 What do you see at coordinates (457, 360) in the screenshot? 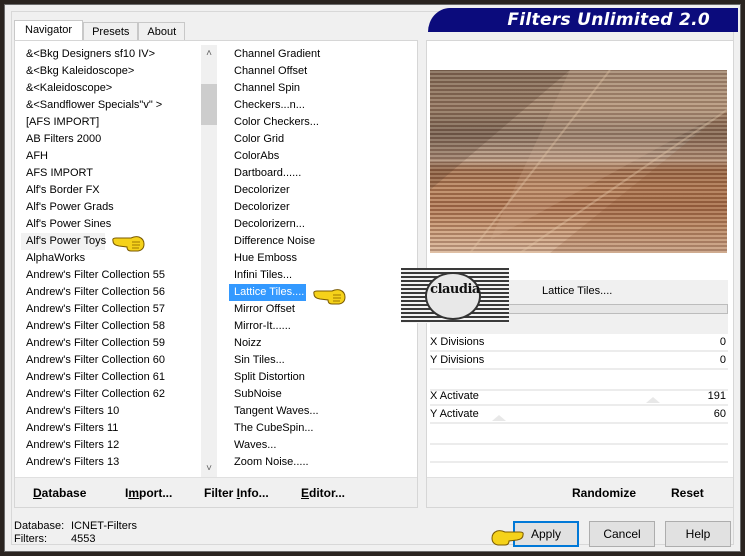
I see `param-label: Y Divisions` at bounding box center [457, 360].